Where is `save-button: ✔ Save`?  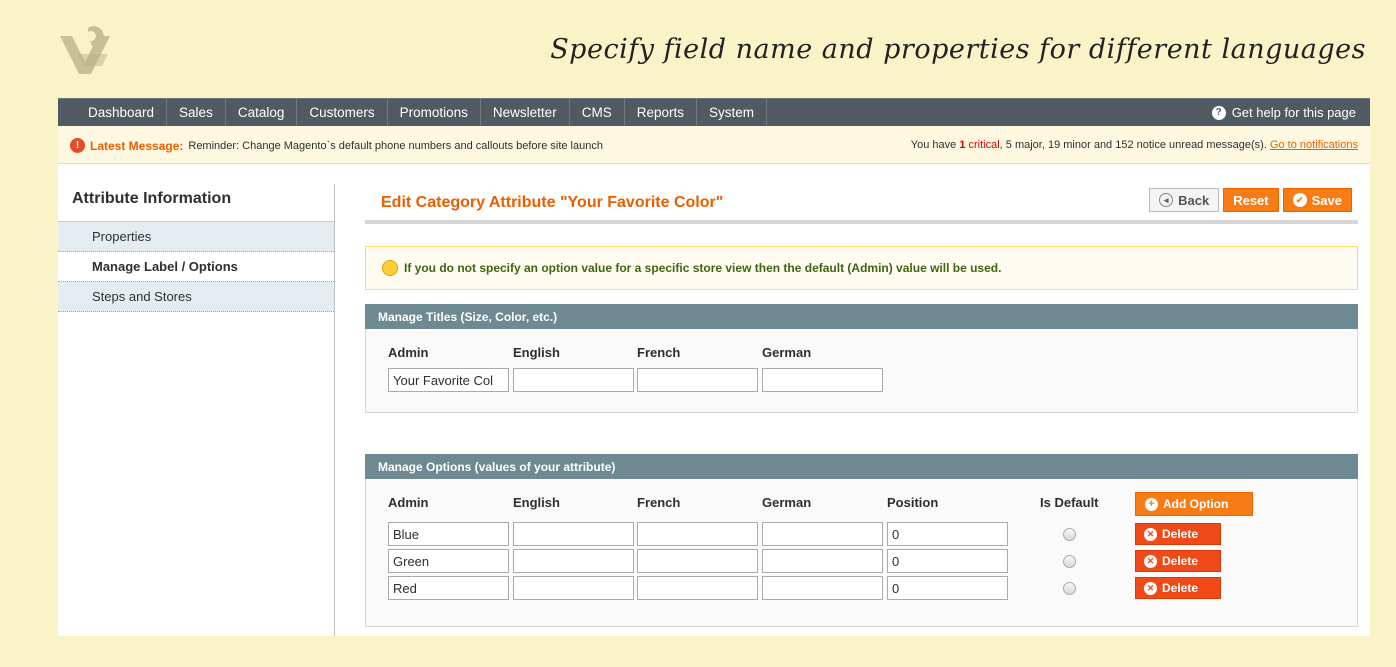 save-button: ✔ Save is located at coordinates (1317, 200).